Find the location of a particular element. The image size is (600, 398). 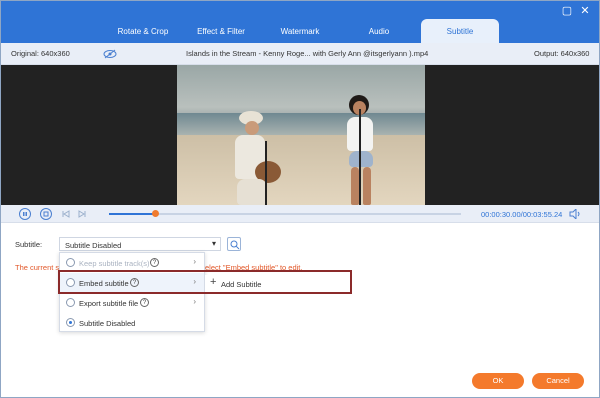

pause-button is located at coordinates (25, 214).